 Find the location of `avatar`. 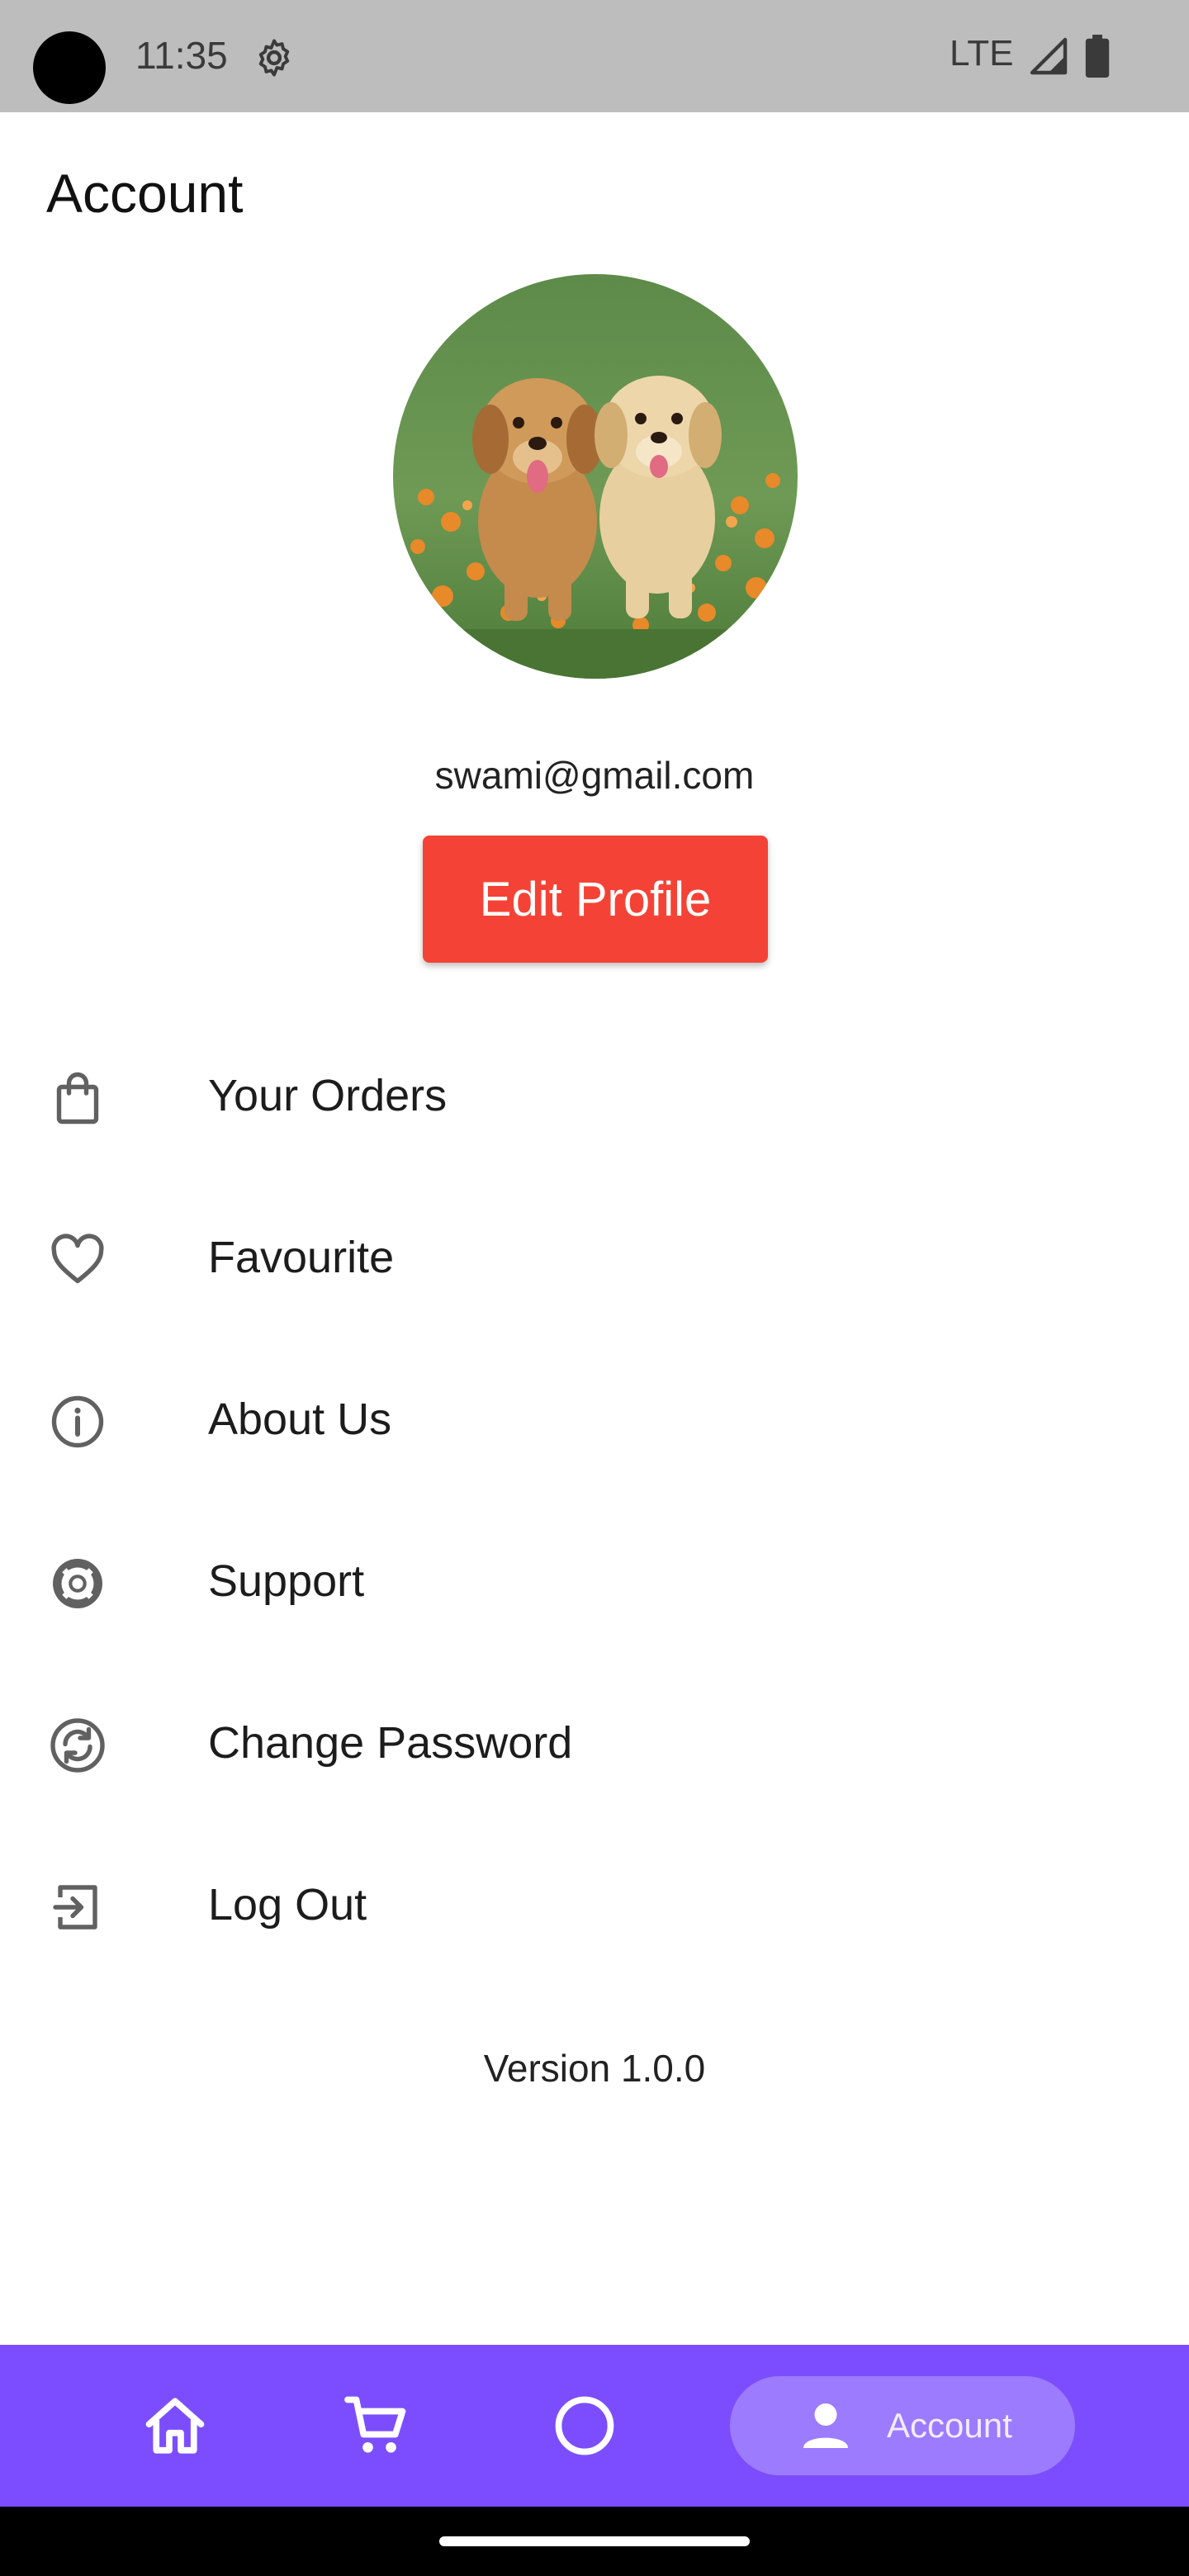

avatar is located at coordinates (595, 476).